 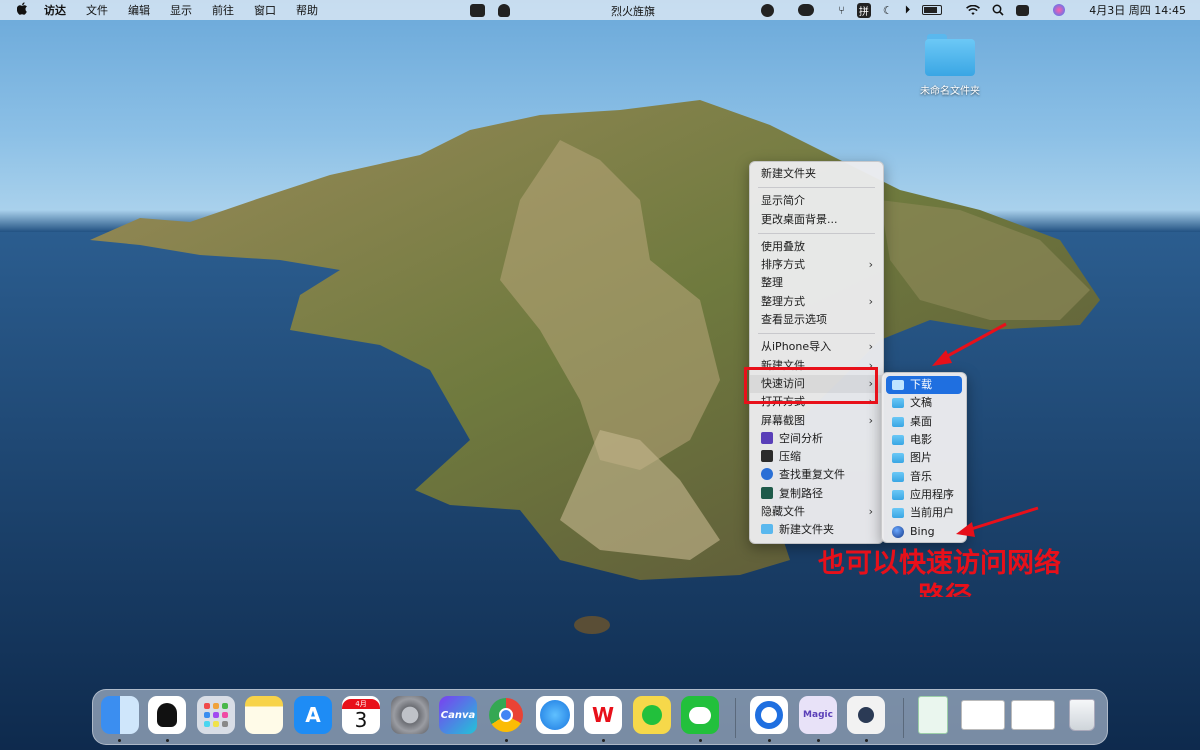 What do you see at coordinates (1082, 715) in the screenshot?
I see `dock-trash-icon` at bounding box center [1082, 715].